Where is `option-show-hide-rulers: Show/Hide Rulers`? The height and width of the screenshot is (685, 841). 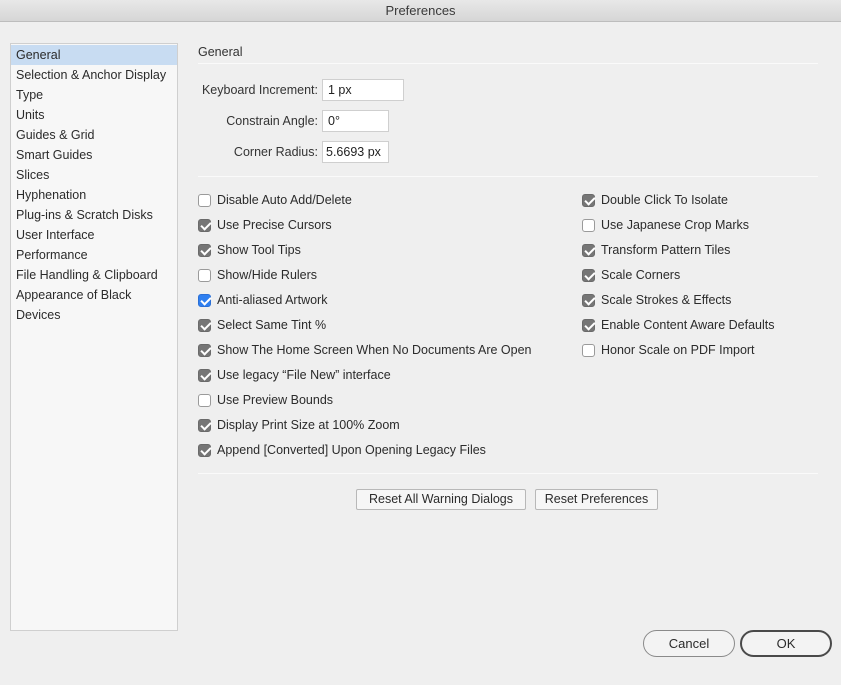 option-show-hide-rulers: Show/Hide Rulers is located at coordinates (257, 275).